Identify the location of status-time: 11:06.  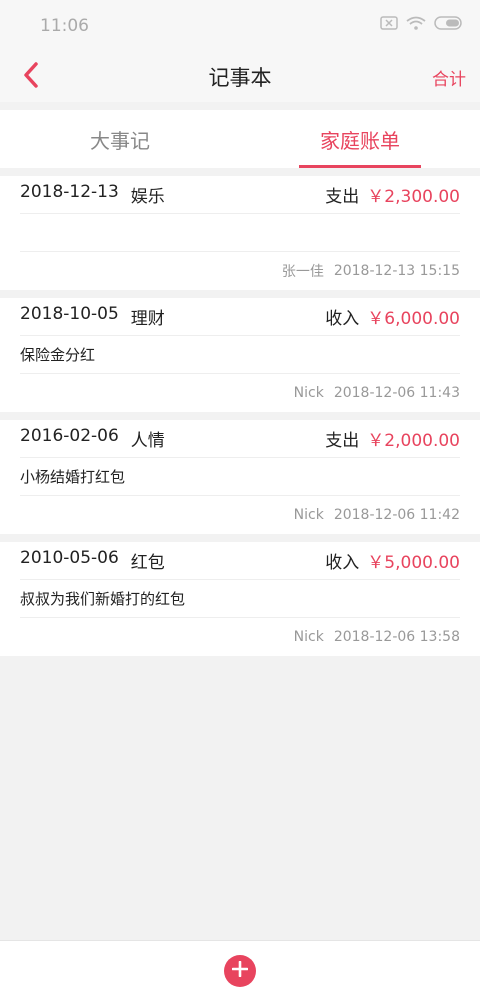
(64, 26).